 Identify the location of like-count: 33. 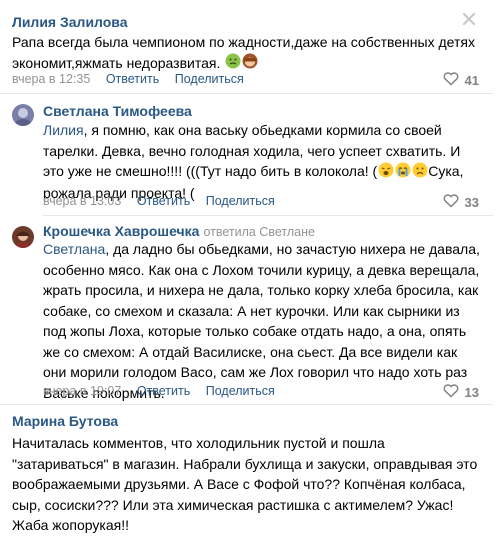
(471, 202).